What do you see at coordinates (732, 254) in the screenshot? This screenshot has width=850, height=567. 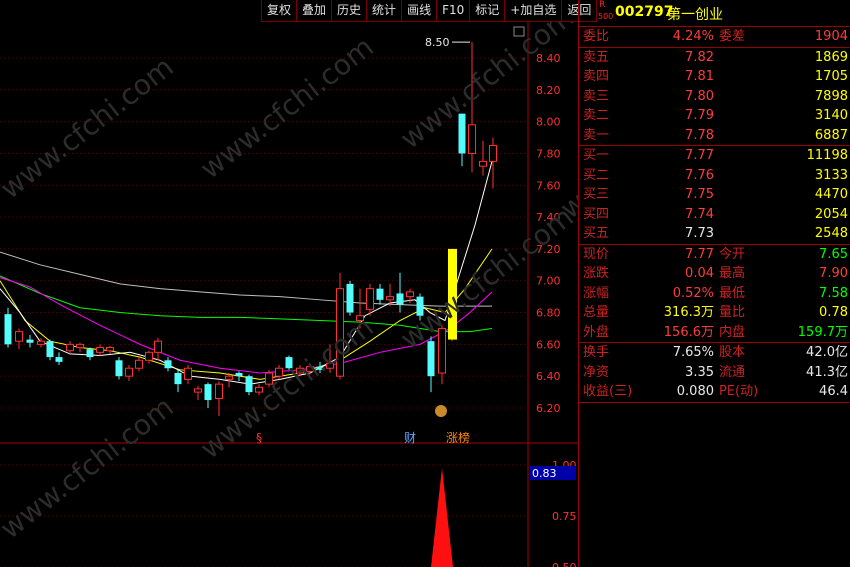 I see `quote-row-0-label2: 今开` at bounding box center [732, 254].